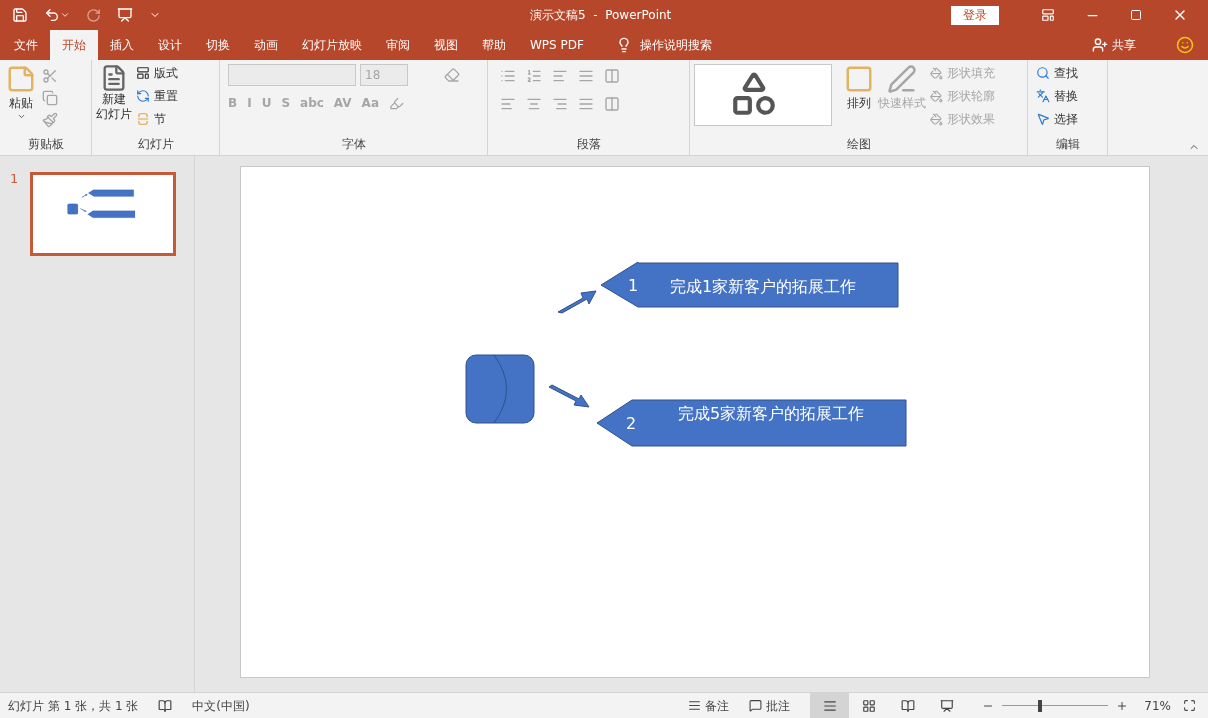 The image size is (1208, 718). Describe the element at coordinates (103, 214) in the screenshot. I see `slide-thumbnail` at that location.